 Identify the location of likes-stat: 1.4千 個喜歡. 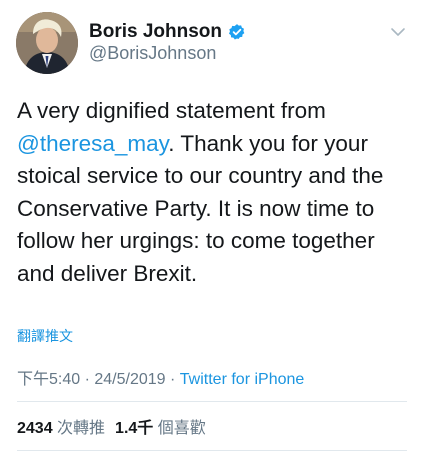
(160, 428).